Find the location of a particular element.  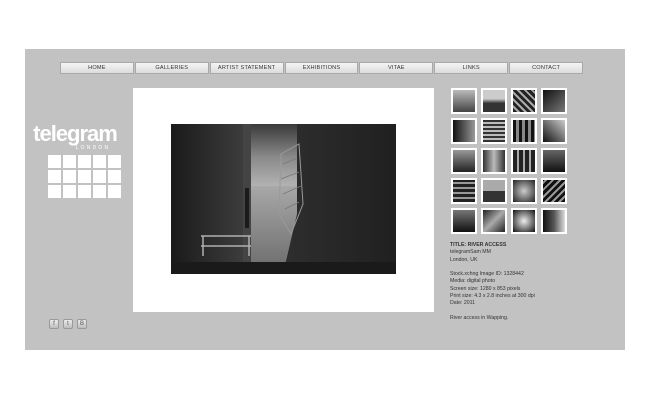

logo-wordmark: telegram is located at coordinates (75, 133).